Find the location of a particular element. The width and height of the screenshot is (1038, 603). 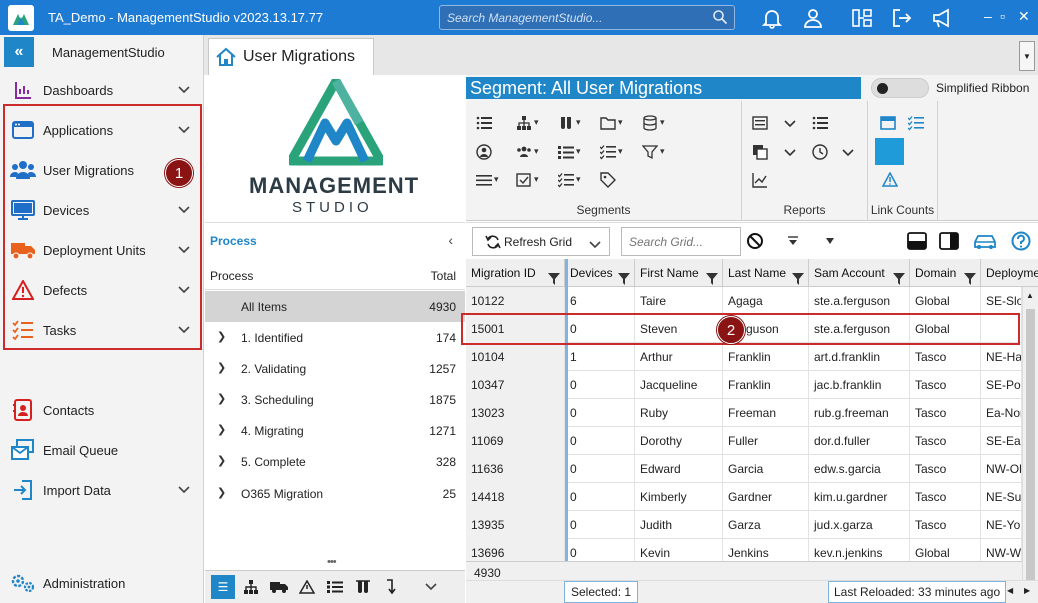

table-cell: Dorothy is located at coordinates (679, 441).